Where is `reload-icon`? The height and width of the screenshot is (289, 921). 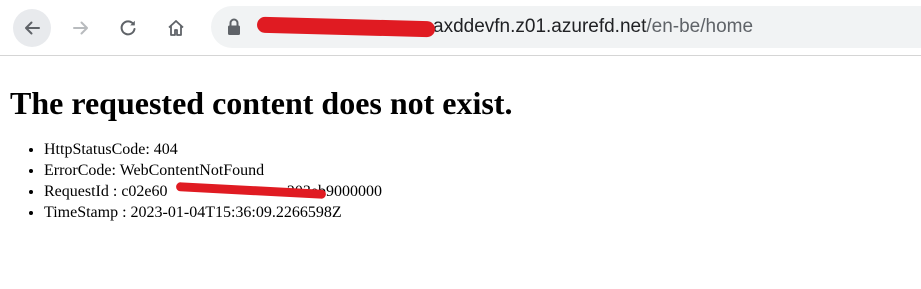 reload-icon is located at coordinates (128, 28).